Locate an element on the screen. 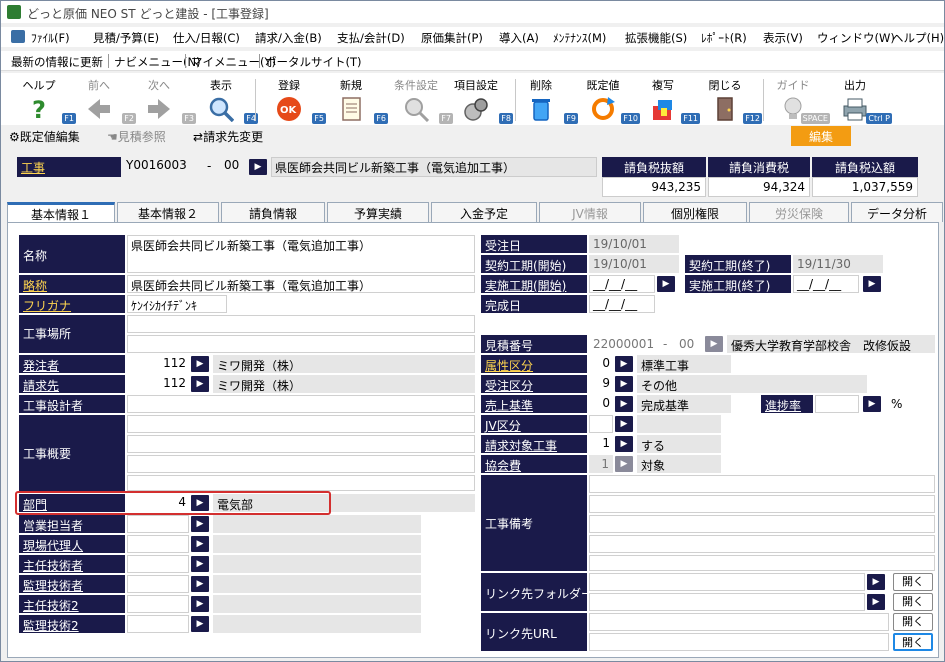 This screenshot has width=945, height=662. menu-help: ヘルプ(H) is located at coordinates (918, 38).